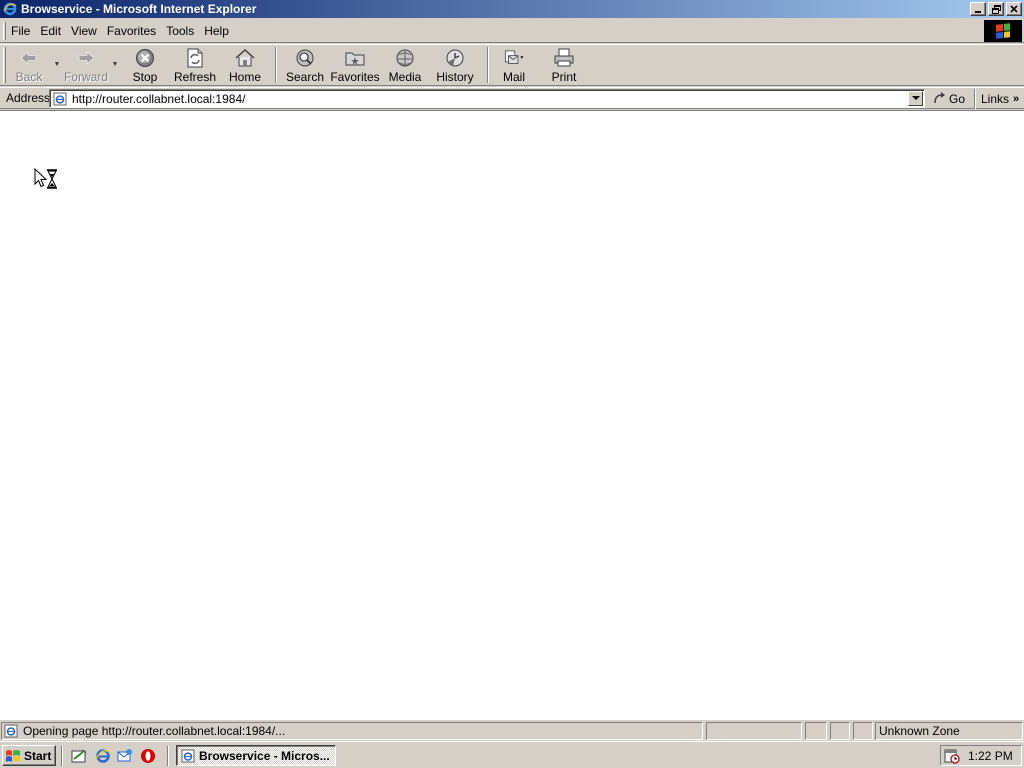  Describe the element at coordinates (455, 58) in the screenshot. I see `history-icon` at that location.